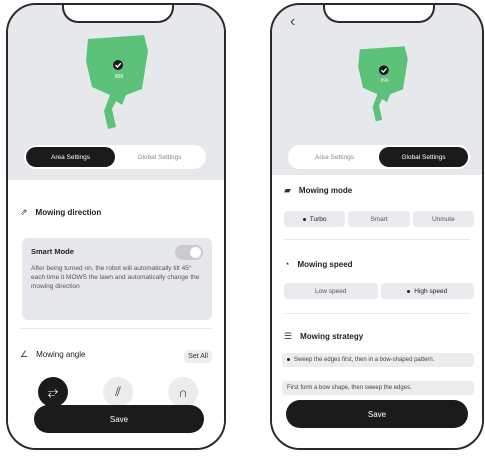 Image resolution: width=485 pixels, height=457 pixels. Describe the element at coordinates (116, 212) in the screenshot. I see `mowing-direction-header: ⇗ Mowing direction` at that location.